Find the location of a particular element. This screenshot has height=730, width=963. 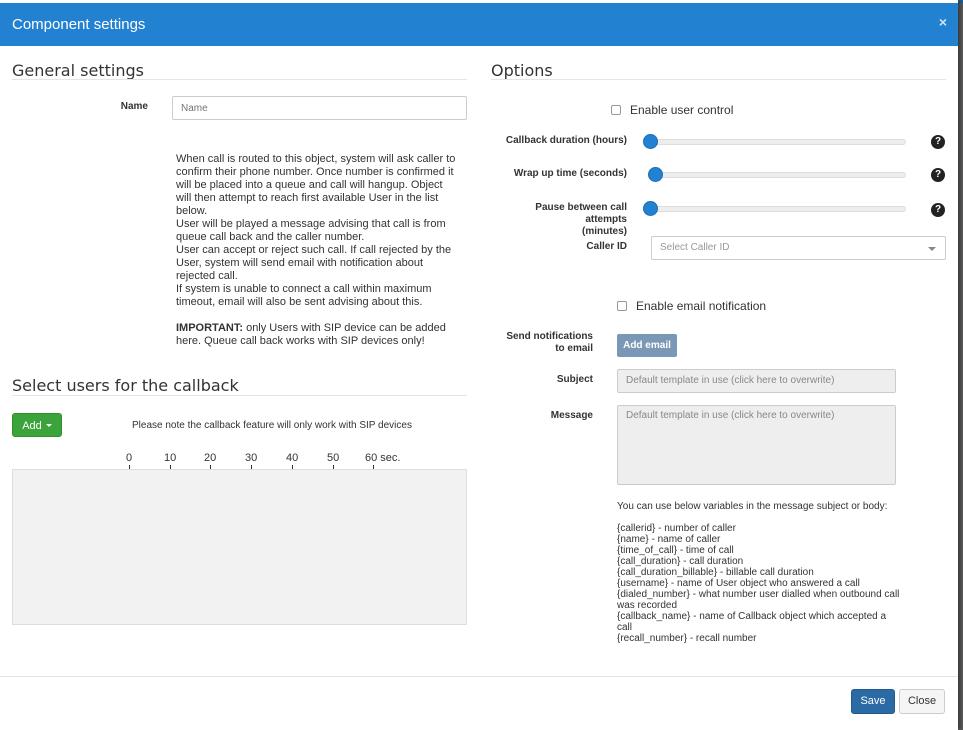

send-to-label-line2: to email is located at coordinates (574, 348).